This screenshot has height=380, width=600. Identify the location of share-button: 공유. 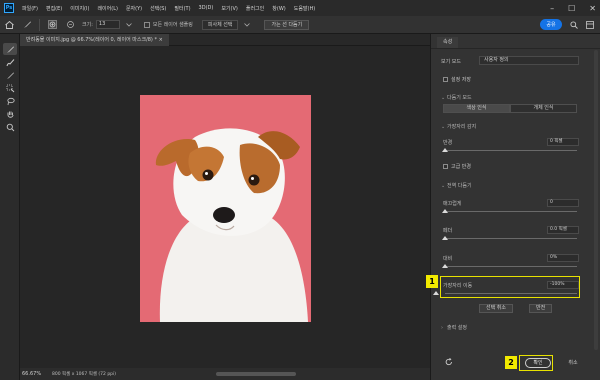
(551, 24).